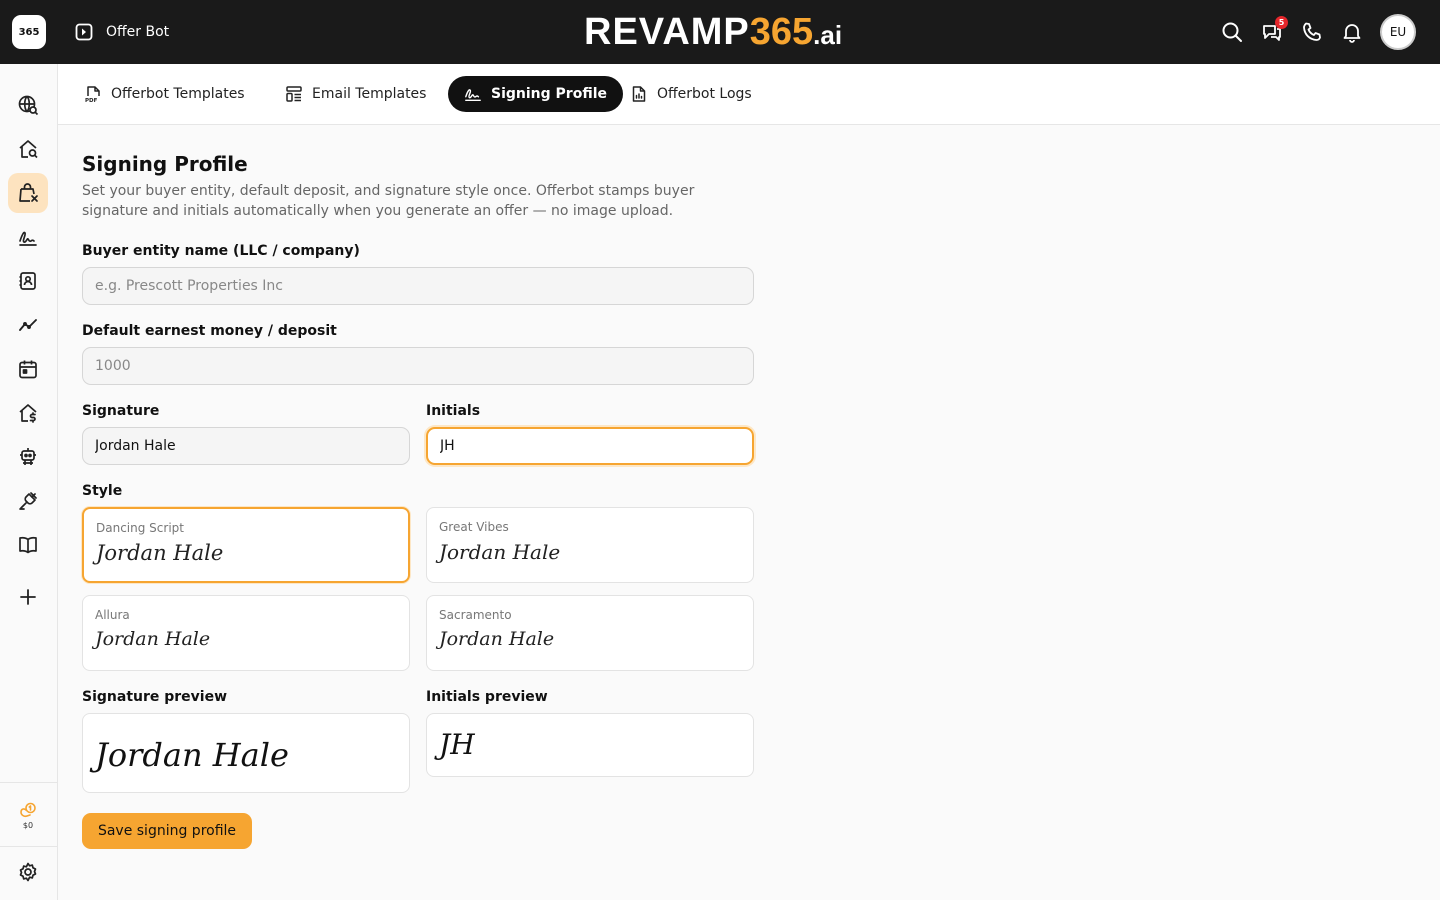 The height and width of the screenshot is (900, 1440). What do you see at coordinates (246, 633) in the screenshot?
I see `style-option-allura: Allura Jordan Hale` at bounding box center [246, 633].